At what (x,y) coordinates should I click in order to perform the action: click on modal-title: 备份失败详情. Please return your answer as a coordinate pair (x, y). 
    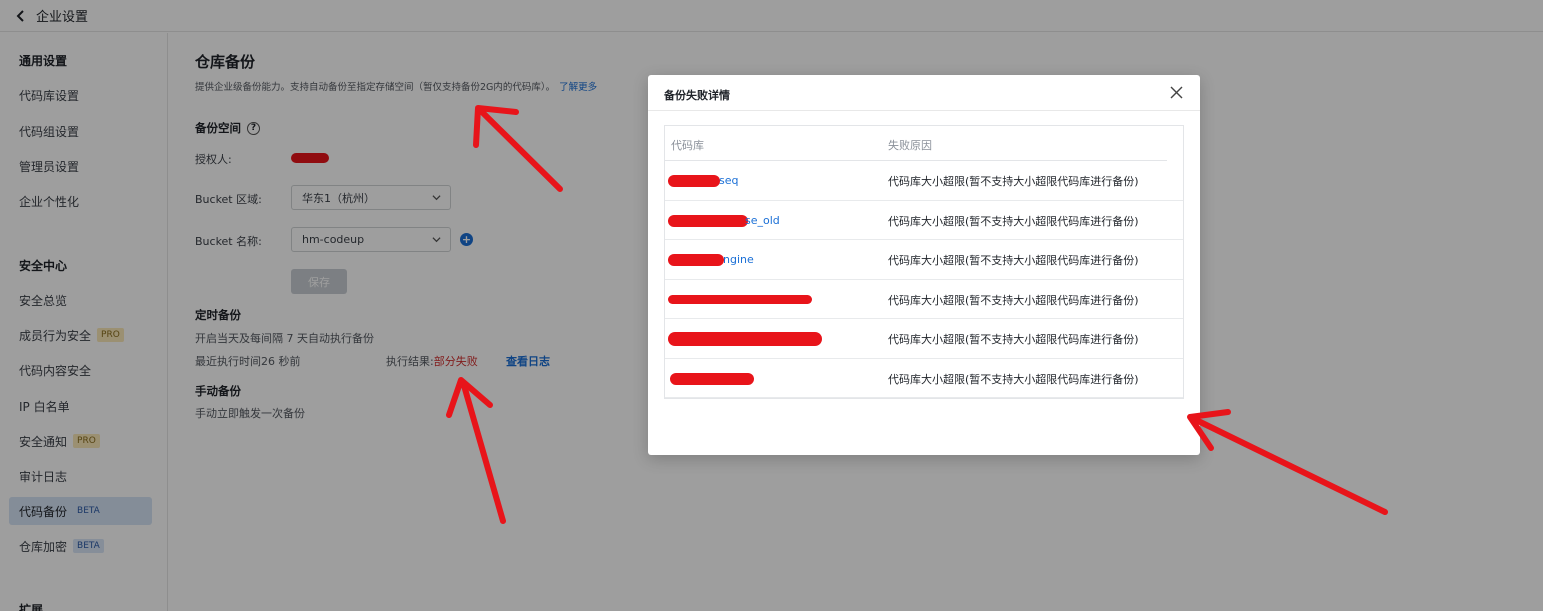
    Looking at the image, I should click on (697, 95).